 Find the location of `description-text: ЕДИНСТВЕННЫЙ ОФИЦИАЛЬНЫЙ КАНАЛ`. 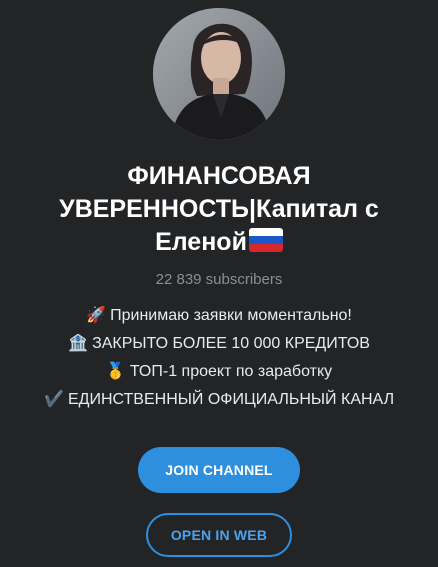

description-text: ЕДИНСТВЕННЫЙ ОФИЦИАЛЬНЫЙ КАНАЛ is located at coordinates (231, 399).